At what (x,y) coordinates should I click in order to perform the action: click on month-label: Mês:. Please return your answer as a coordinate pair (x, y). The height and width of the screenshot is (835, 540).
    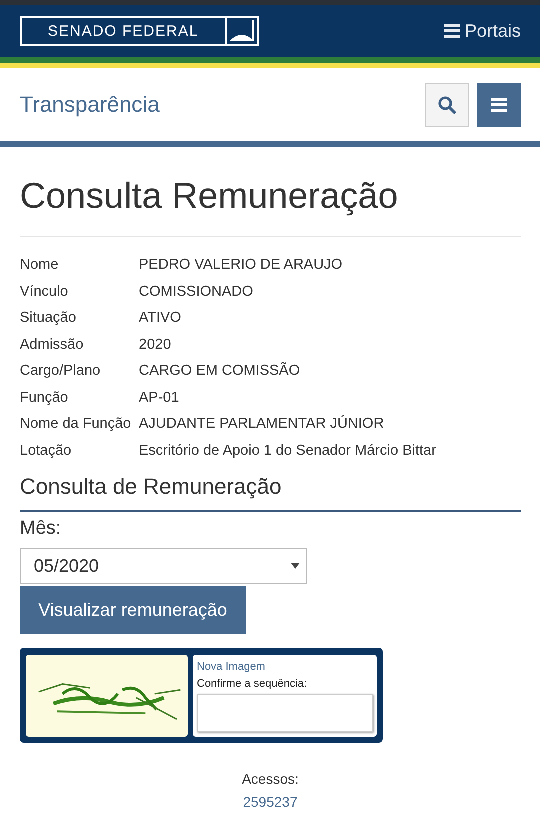
    Looking at the image, I should click on (41, 529).